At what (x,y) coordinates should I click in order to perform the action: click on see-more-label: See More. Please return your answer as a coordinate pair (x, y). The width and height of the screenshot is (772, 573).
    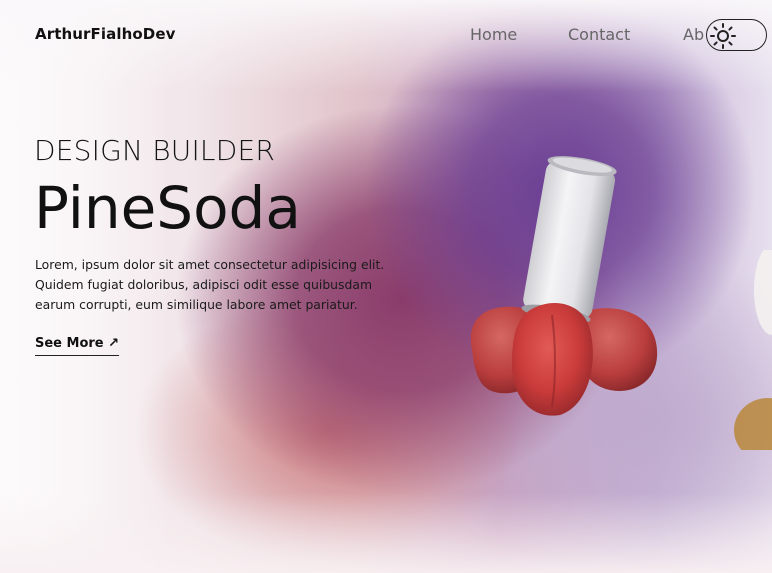
    Looking at the image, I should click on (69, 343).